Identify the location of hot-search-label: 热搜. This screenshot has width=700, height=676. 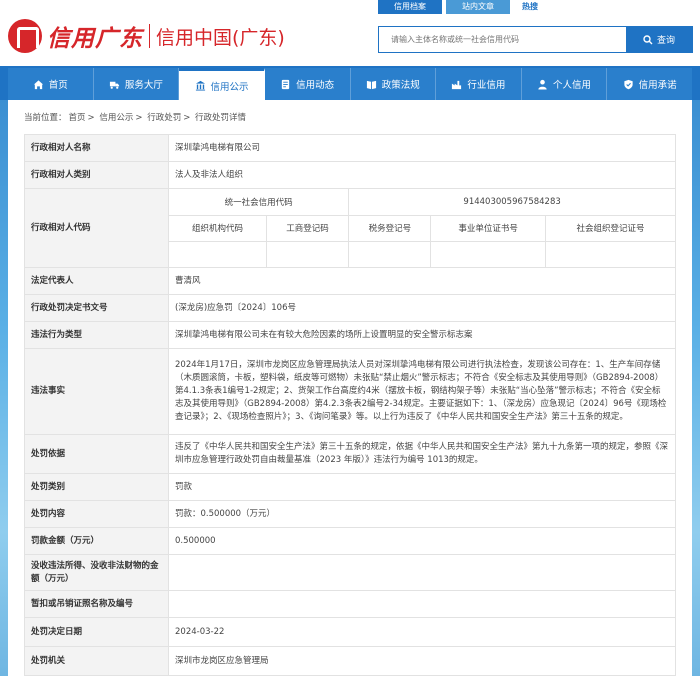
(530, 7).